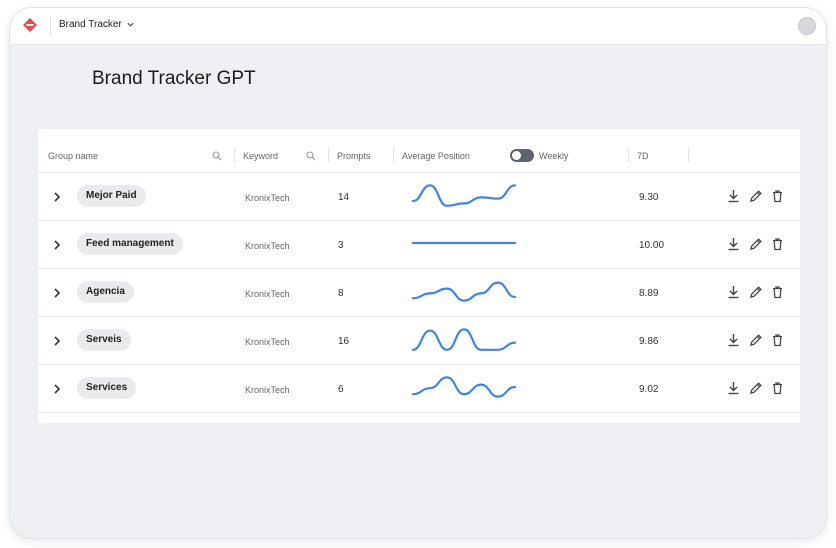 The height and width of the screenshot is (548, 836). Describe the element at coordinates (341, 245) in the screenshot. I see `prompts-cell: 3` at that location.